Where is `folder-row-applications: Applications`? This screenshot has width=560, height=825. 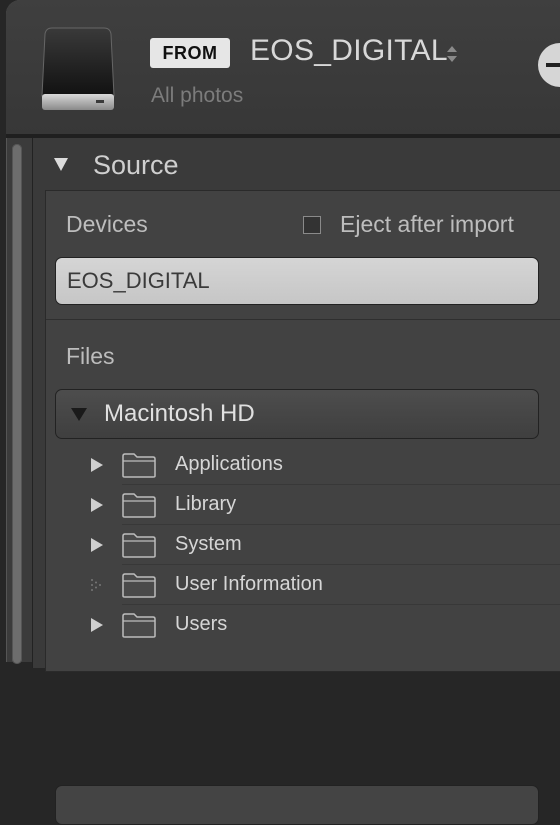 folder-row-applications: Applications is located at coordinates (323, 465).